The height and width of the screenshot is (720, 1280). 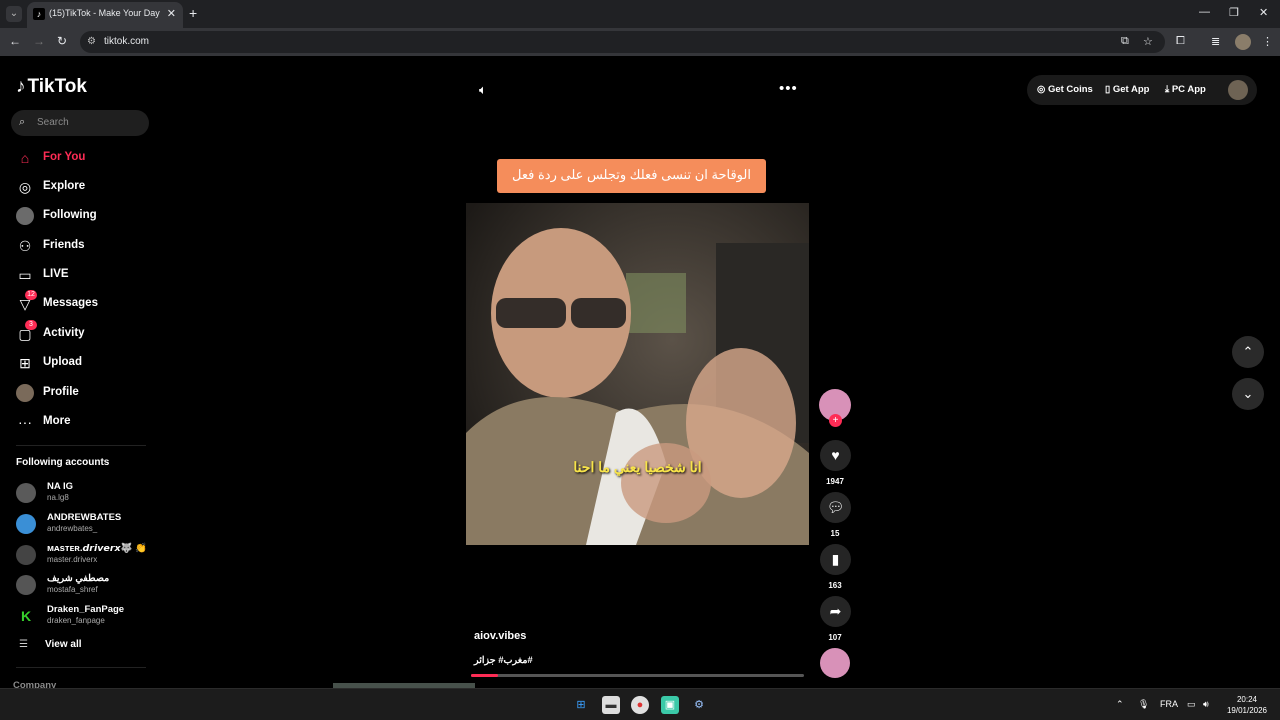 I want to click on restore-icon: ❐, so click(x=1234, y=12).